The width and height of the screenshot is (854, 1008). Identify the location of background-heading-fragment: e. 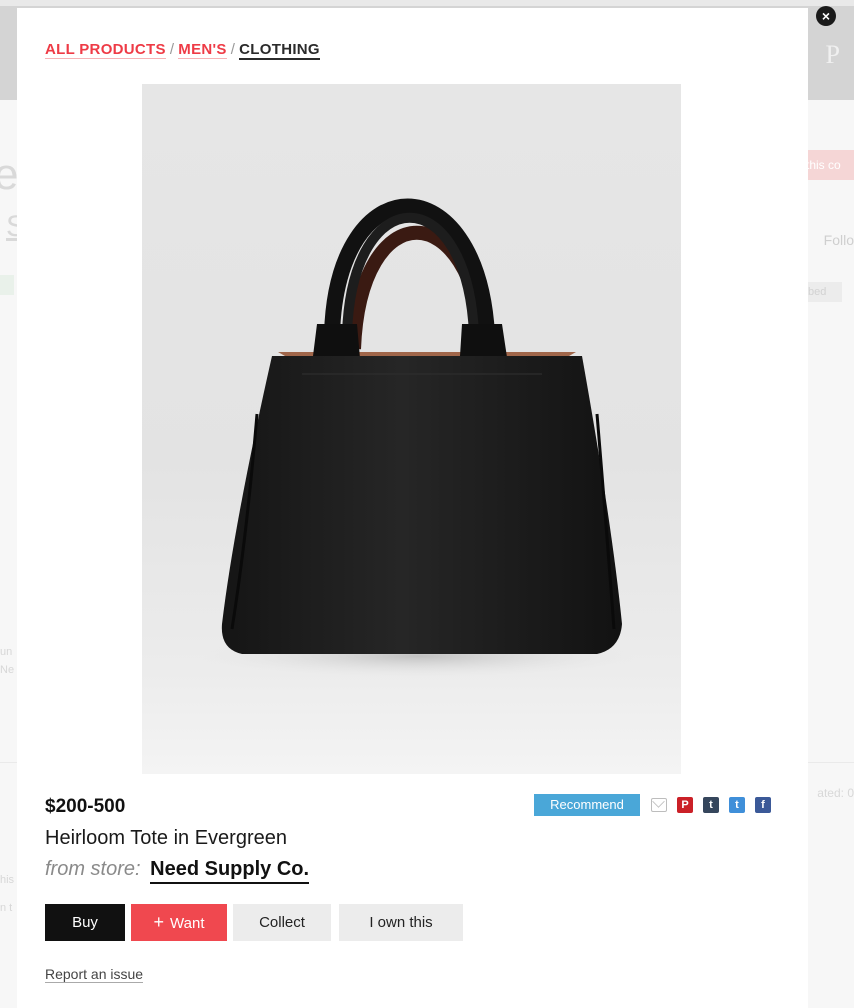
(9, 174).